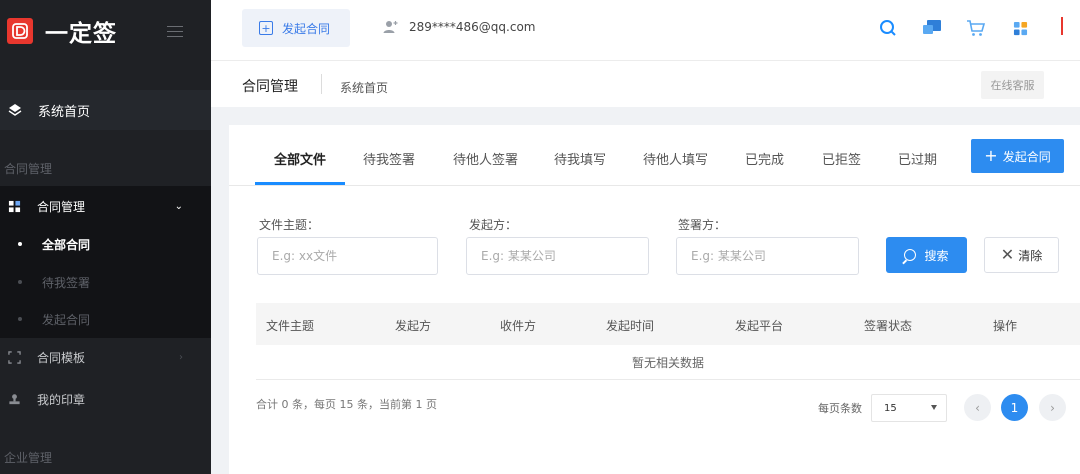 This screenshot has height=474, width=1080. What do you see at coordinates (976, 28) in the screenshot?
I see `cart-icon` at bounding box center [976, 28].